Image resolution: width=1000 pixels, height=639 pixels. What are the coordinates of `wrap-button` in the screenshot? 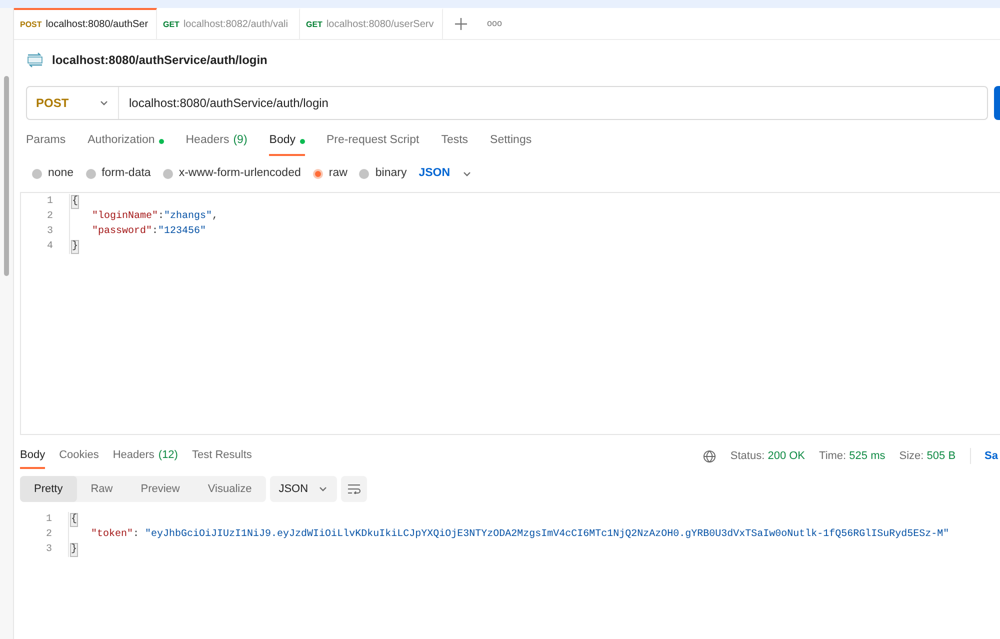 It's located at (354, 489).